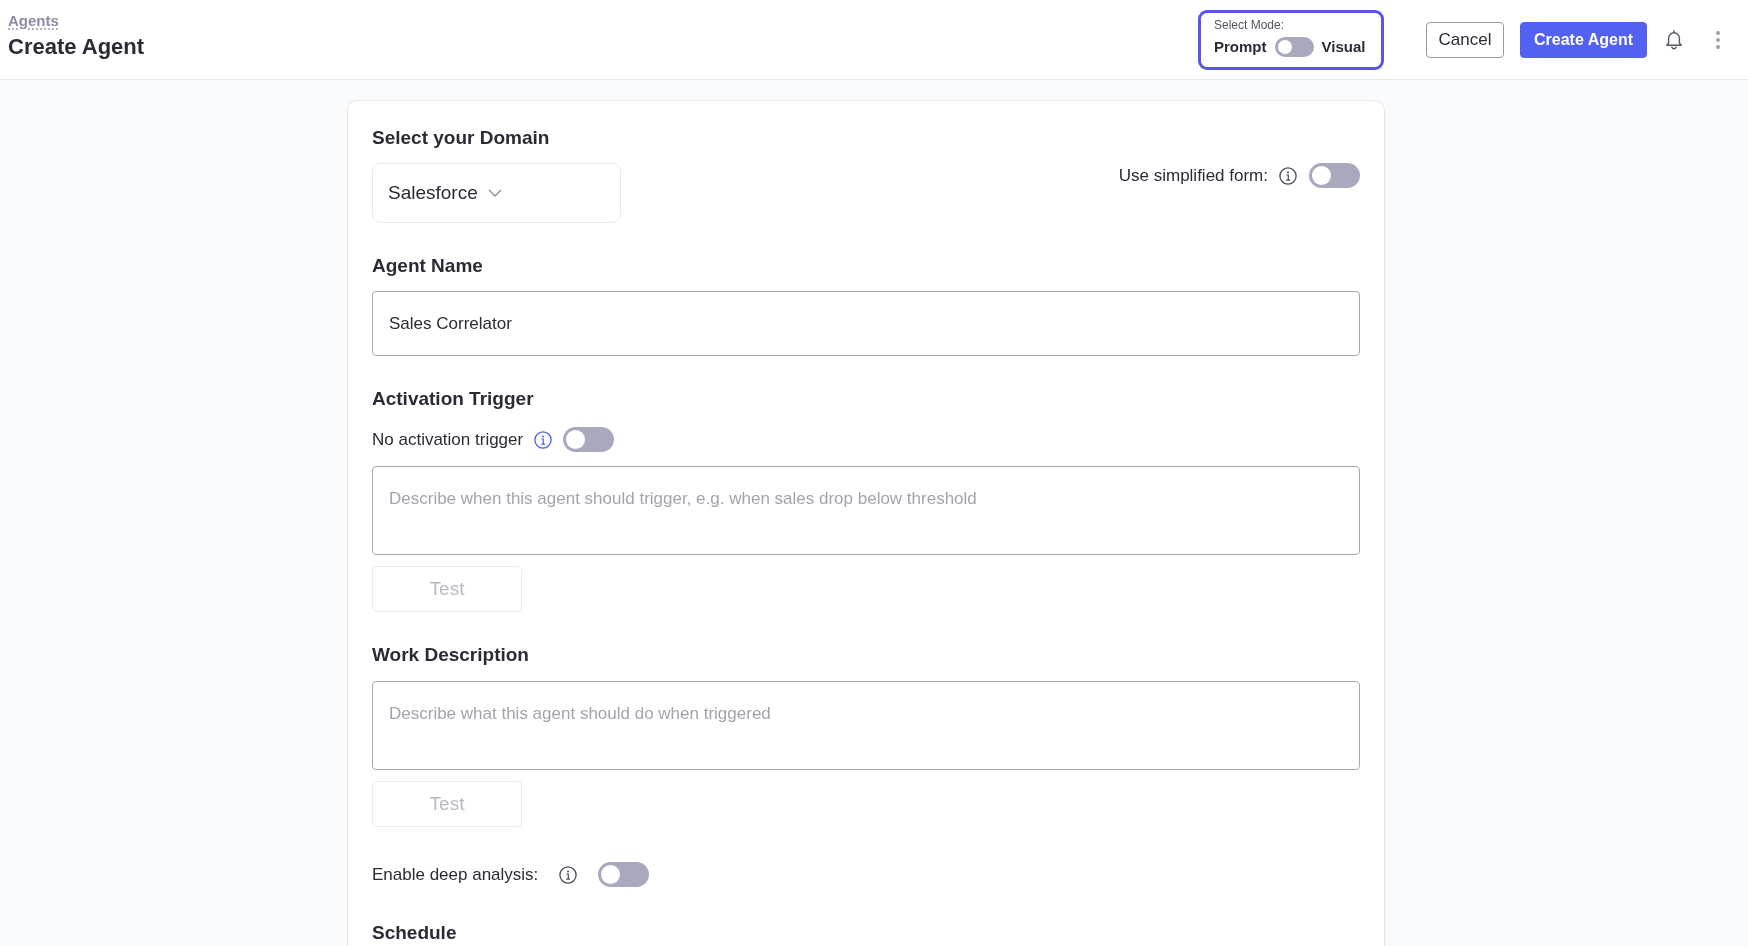 The height and width of the screenshot is (946, 1748). Describe the element at coordinates (866, 510) in the screenshot. I see `trigger-description-field: Describe when this agent should trigger, e.g. when sales drop below threshold` at that location.